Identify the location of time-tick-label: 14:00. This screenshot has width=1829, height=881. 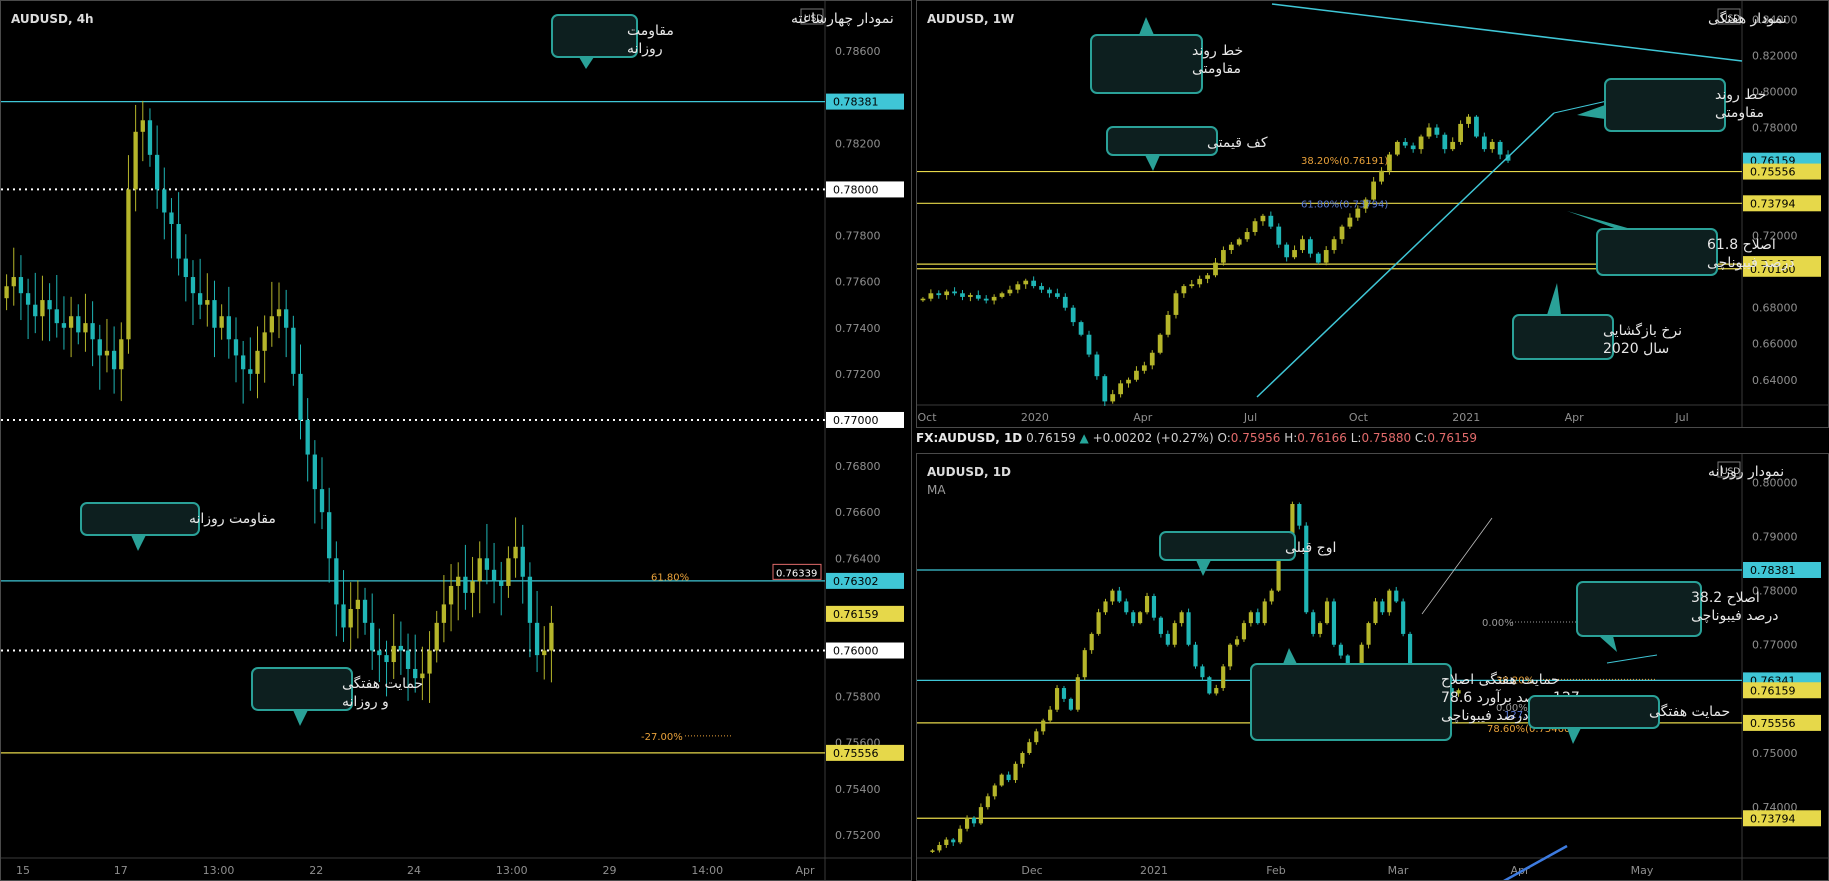
(707, 870).